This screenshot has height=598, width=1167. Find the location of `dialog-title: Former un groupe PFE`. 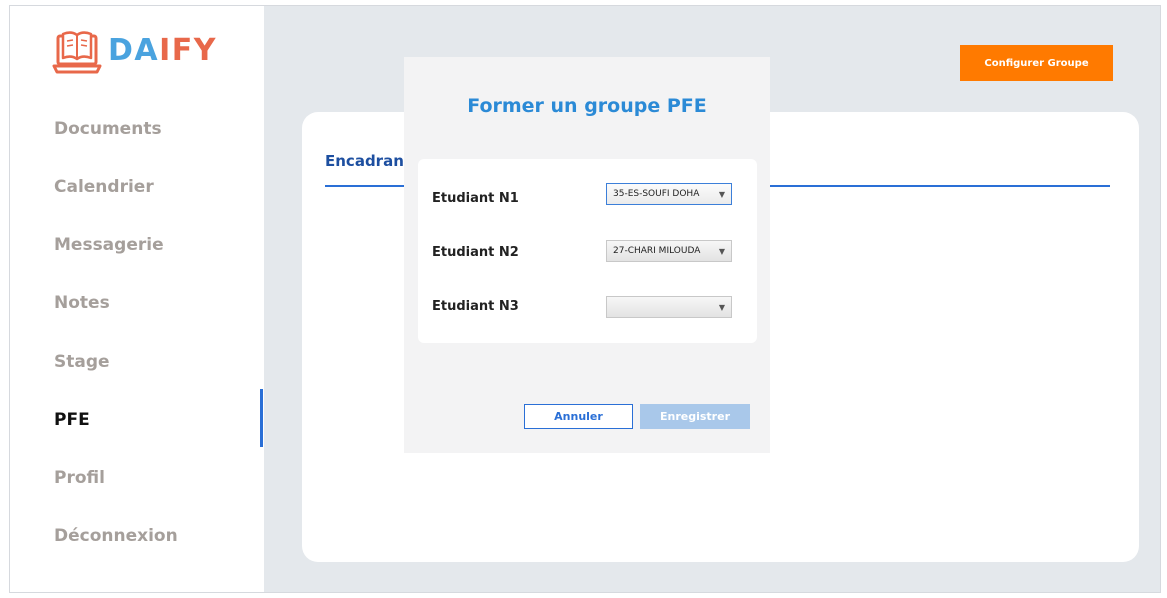

dialog-title: Former un groupe PFE is located at coordinates (587, 106).